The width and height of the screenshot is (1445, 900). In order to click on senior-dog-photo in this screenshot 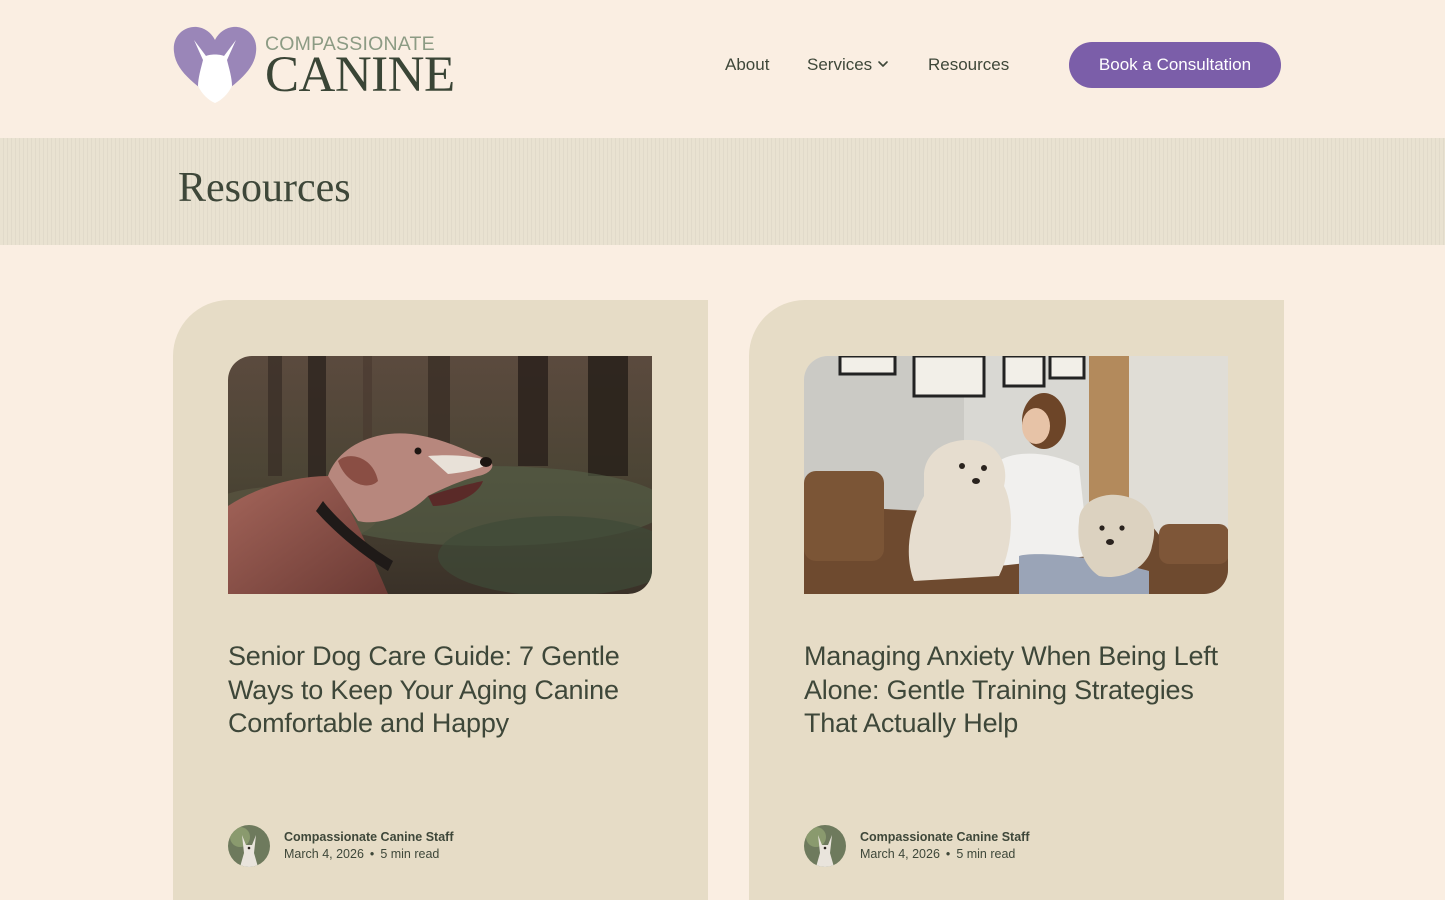, I will do `click(440, 475)`.